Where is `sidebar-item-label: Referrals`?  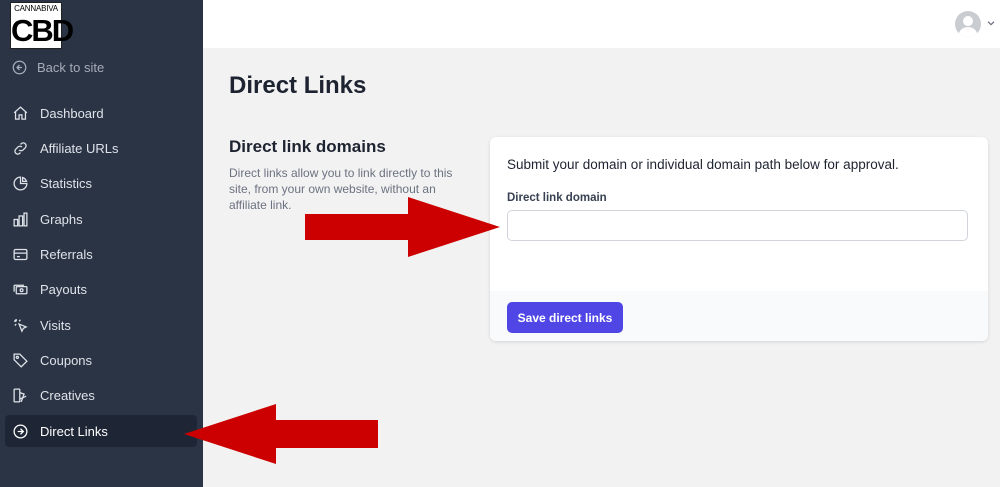
sidebar-item-label: Referrals is located at coordinates (66, 254).